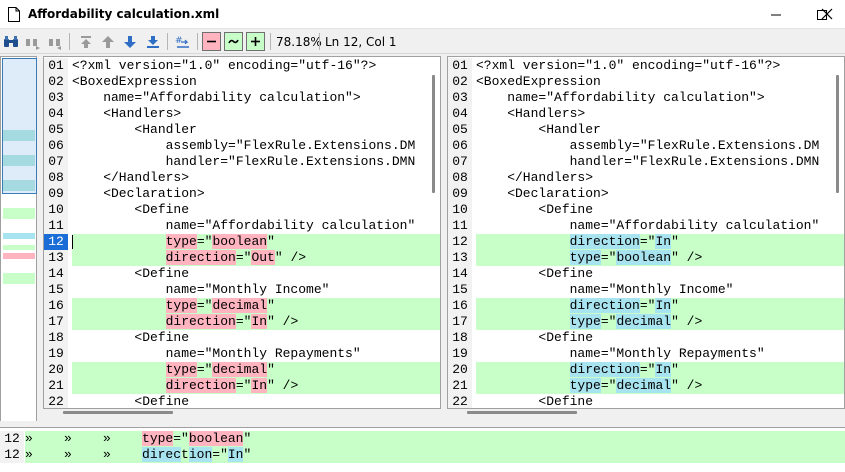 This screenshot has height=472, width=845. Describe the element at coordinates (33, 42) in the screenshot. I see `find-next-button` at that location.